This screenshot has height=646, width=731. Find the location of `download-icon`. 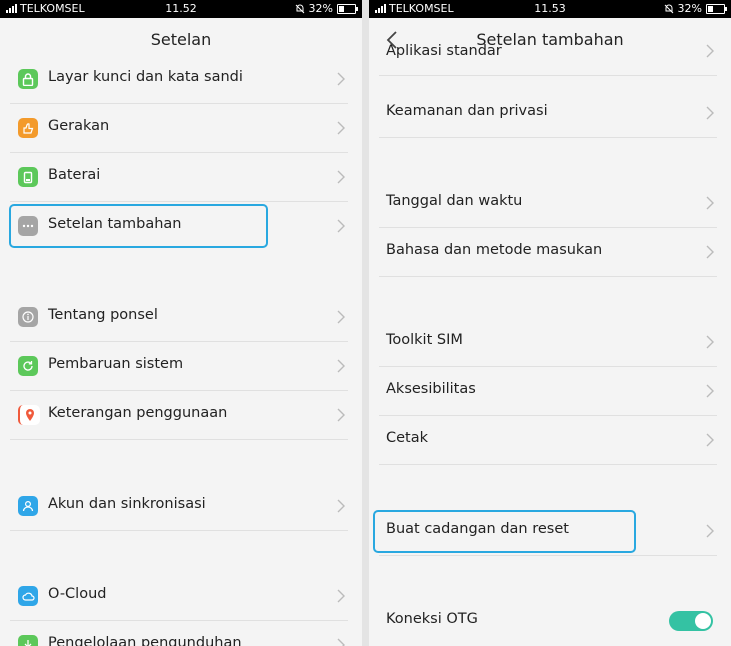

download-icon is located at coordinates (28, 640).